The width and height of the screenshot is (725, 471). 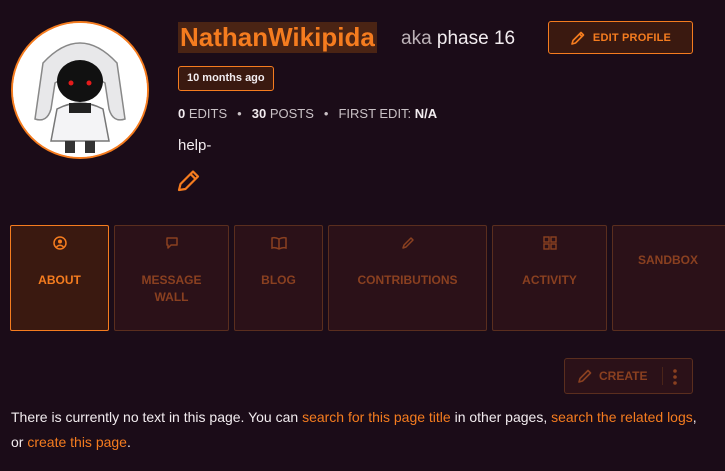 I want to click on speech-bubble-icon, so click(x=171, y=243).